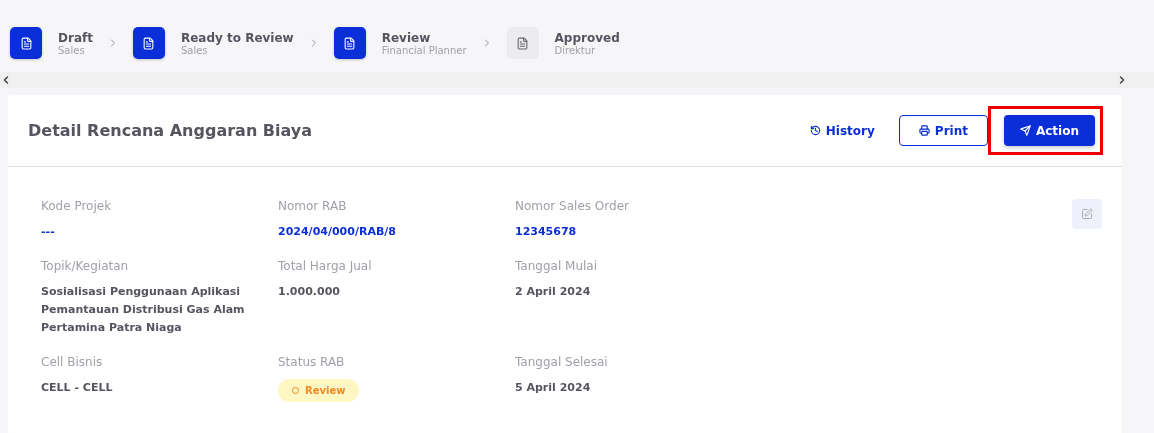 Image resolution: width=1154 pixels, height=433 pixels. Describe the element at coordinates (557, 266) in the screenshot. I see `field-label: Tanggal Mulai` at that location.